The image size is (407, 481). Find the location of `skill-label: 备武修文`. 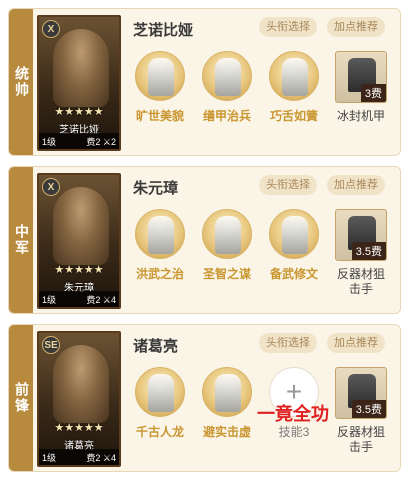

skill-label: 备武修文 is located at coordinates (293, 274).